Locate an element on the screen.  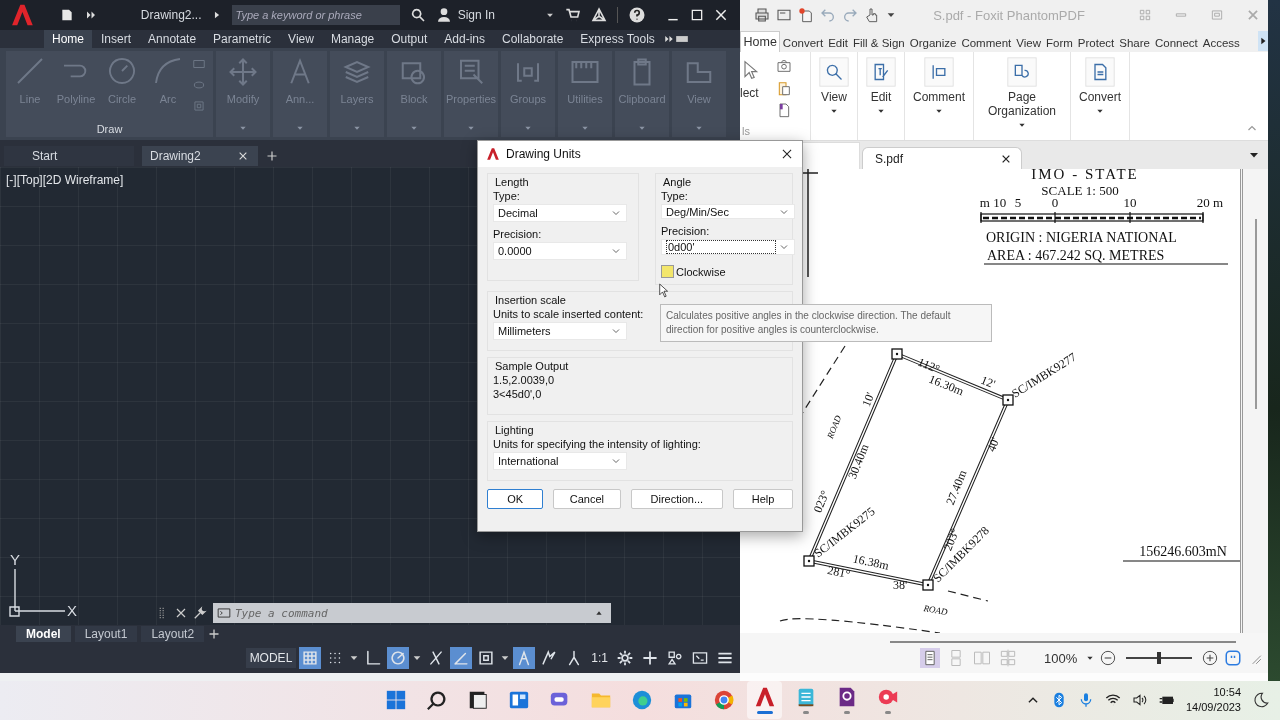
map-scale: SCALE 1: 500 is located at coordinates (1080, 190).